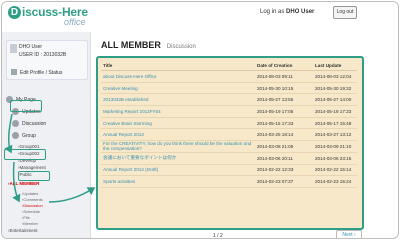 The height and width of the screenshot is (240, 400). What do you see at coordinates (335, 158) in the screenshot?
I see `row-updated: 2014-03-06 23:15` at bounding box center [335, 158].